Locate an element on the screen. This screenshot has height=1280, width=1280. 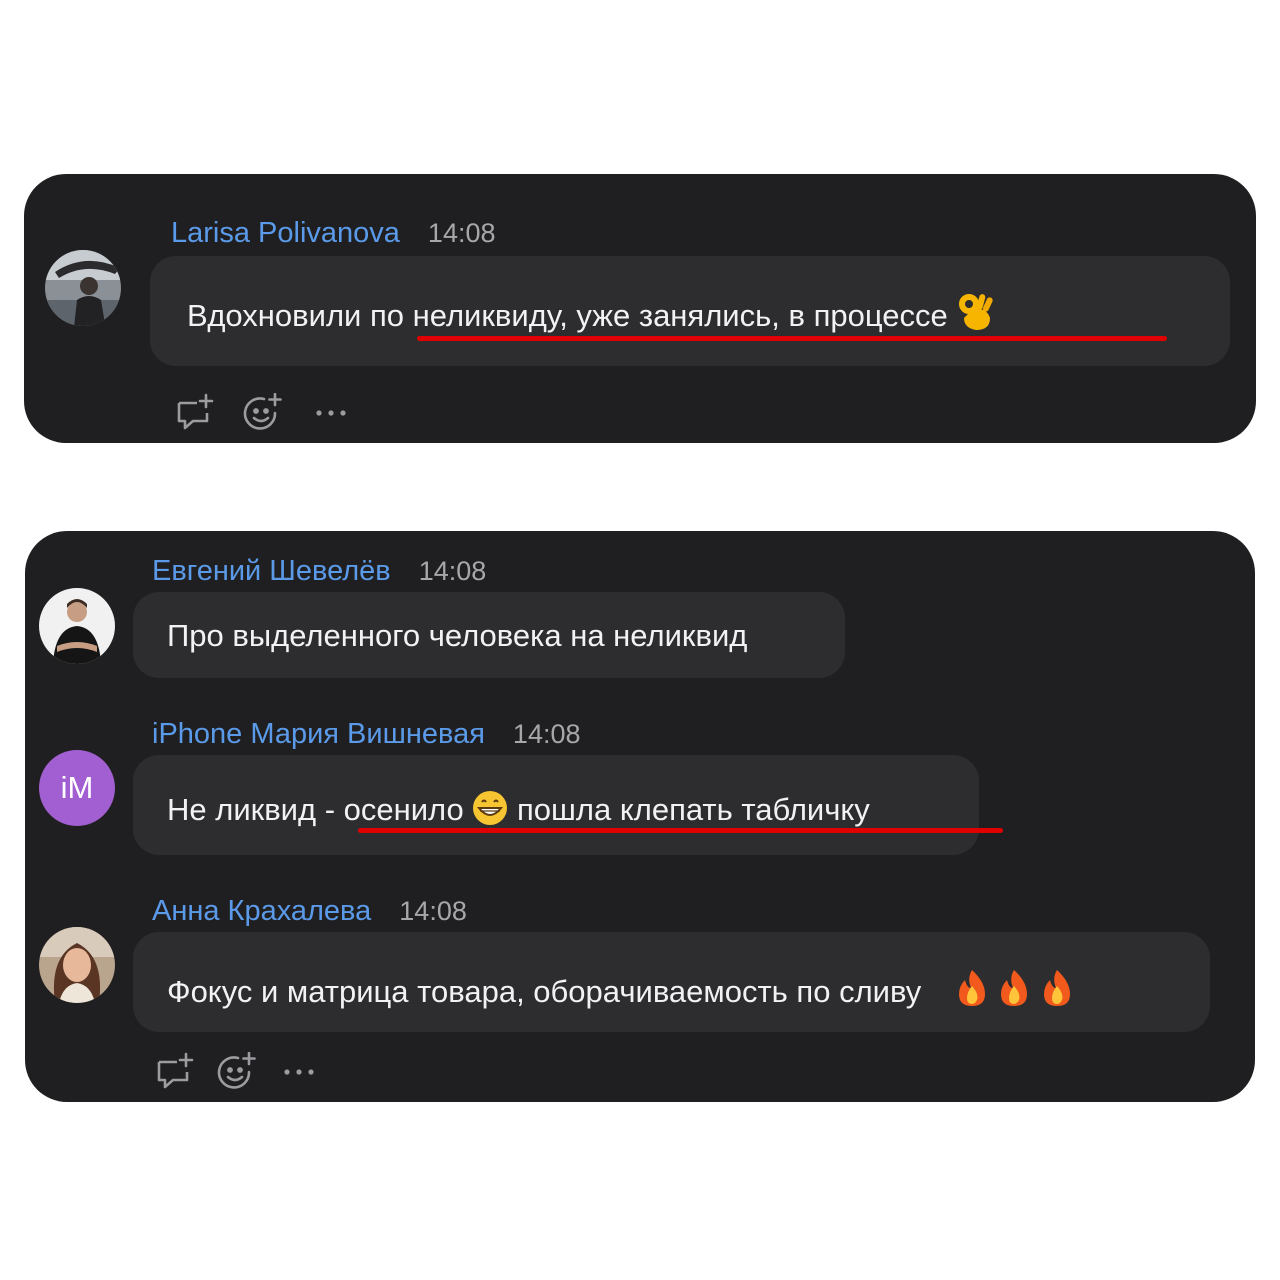
avatar-larisa is located at coordinates (83, 288).